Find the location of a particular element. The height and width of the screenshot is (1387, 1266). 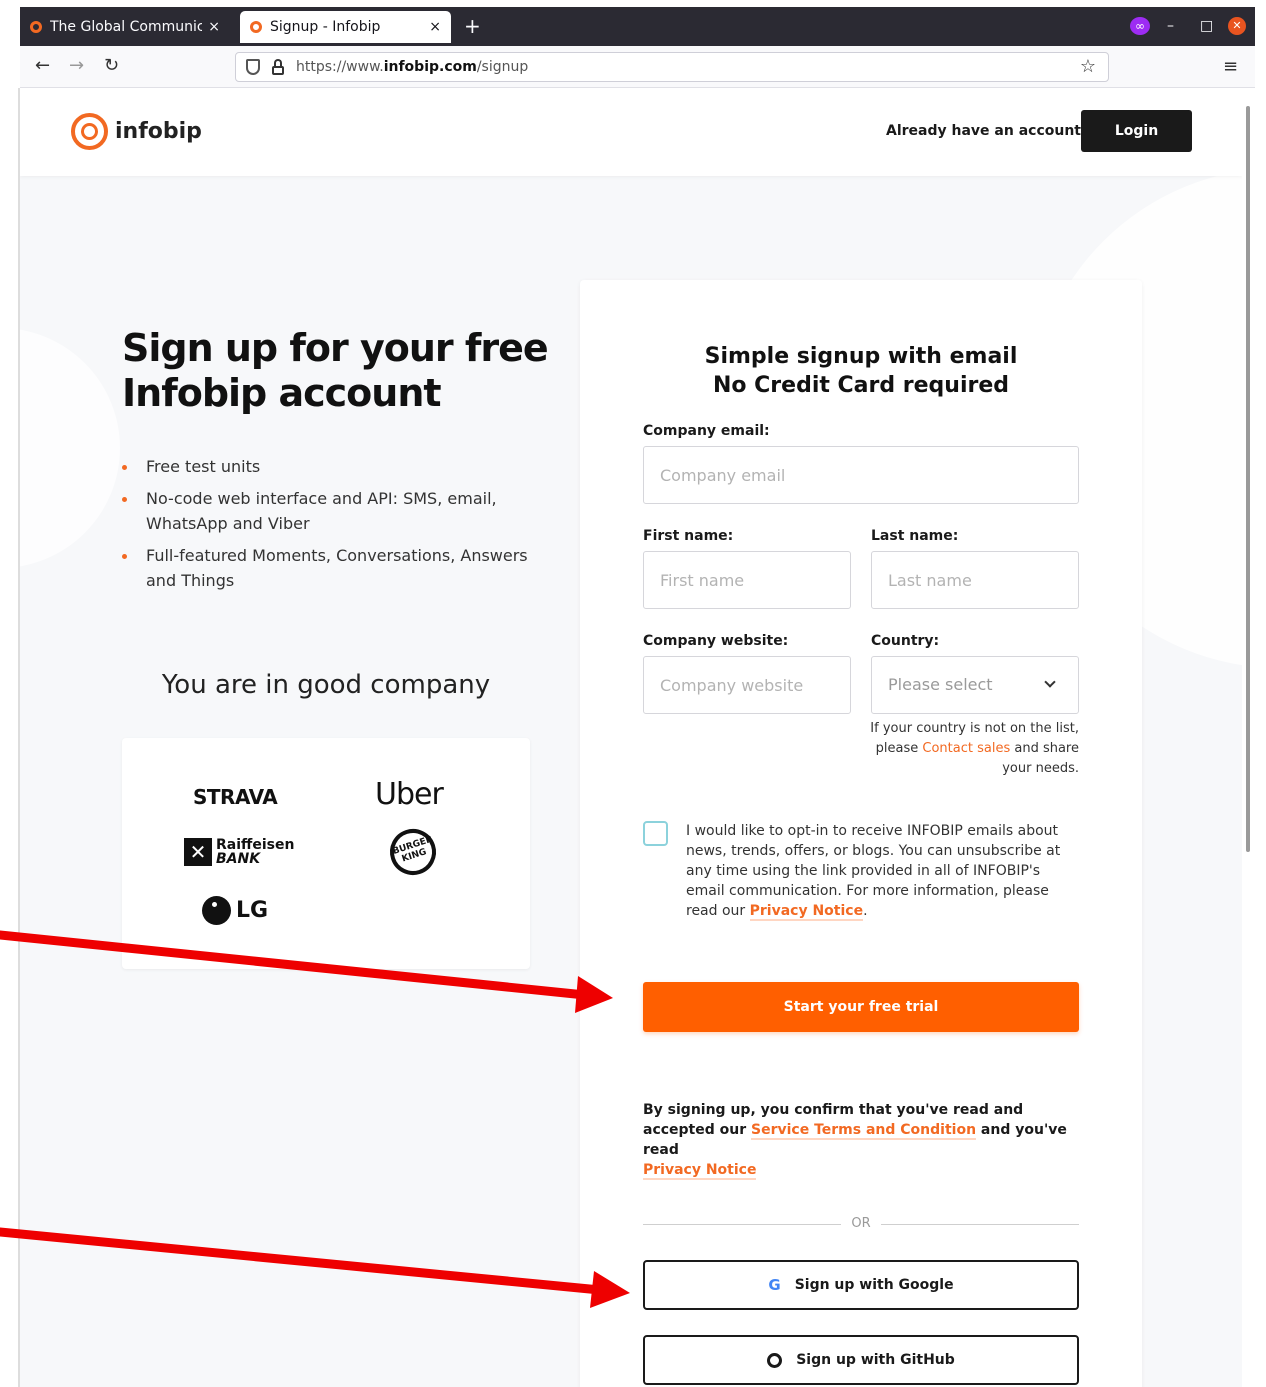

scrollbar-thumb is located at coordinates (1248, 479).